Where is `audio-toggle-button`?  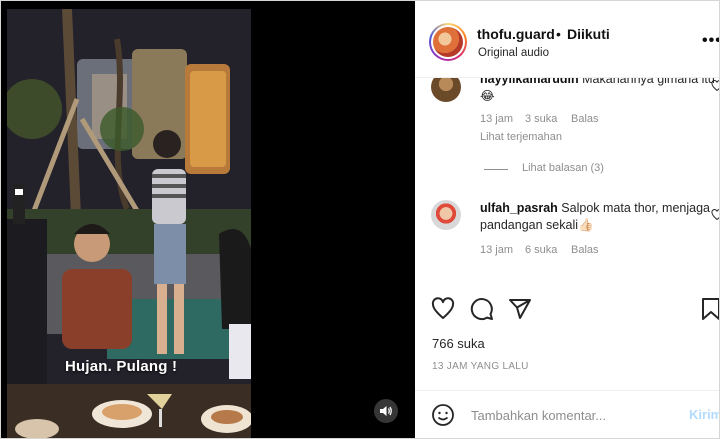 audio-toggle-button is located at coordinates (386, 411).